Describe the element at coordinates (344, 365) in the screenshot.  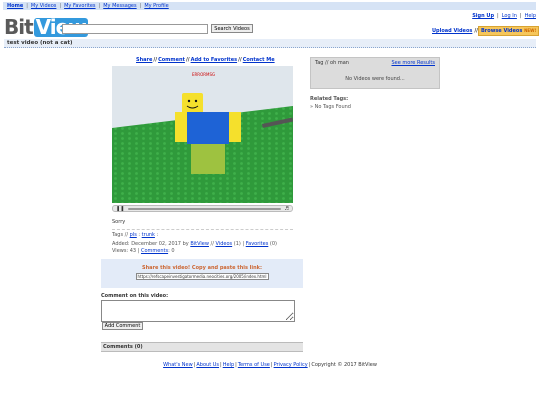
I see `footer-copyright: Copyright © 2017 BitView` at that location.